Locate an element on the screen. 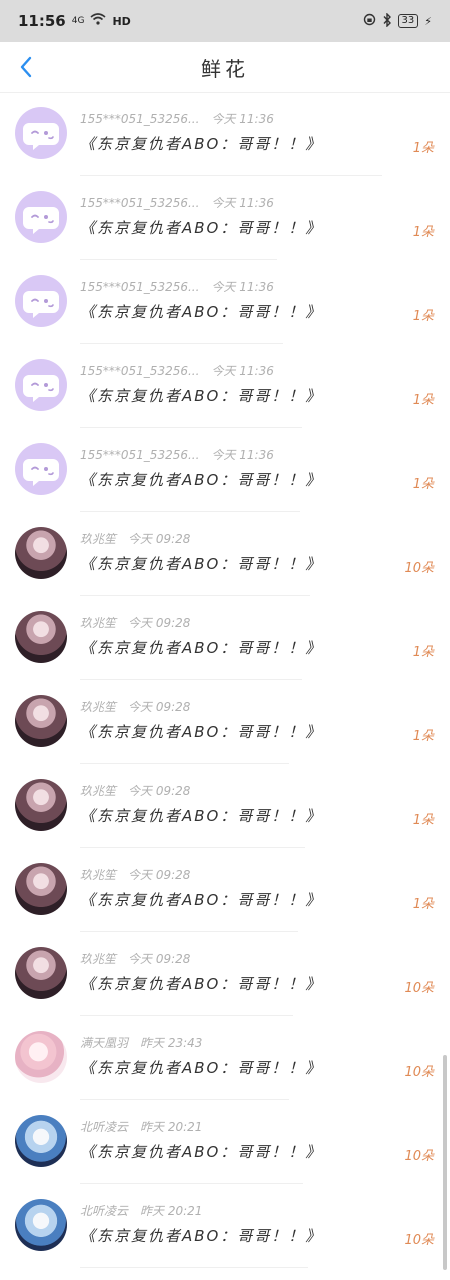 The width and height of the screenshot is (450, 1280). item-meta: 北听凌云 昨天 20:21 is located at coordinates (141, 1210).